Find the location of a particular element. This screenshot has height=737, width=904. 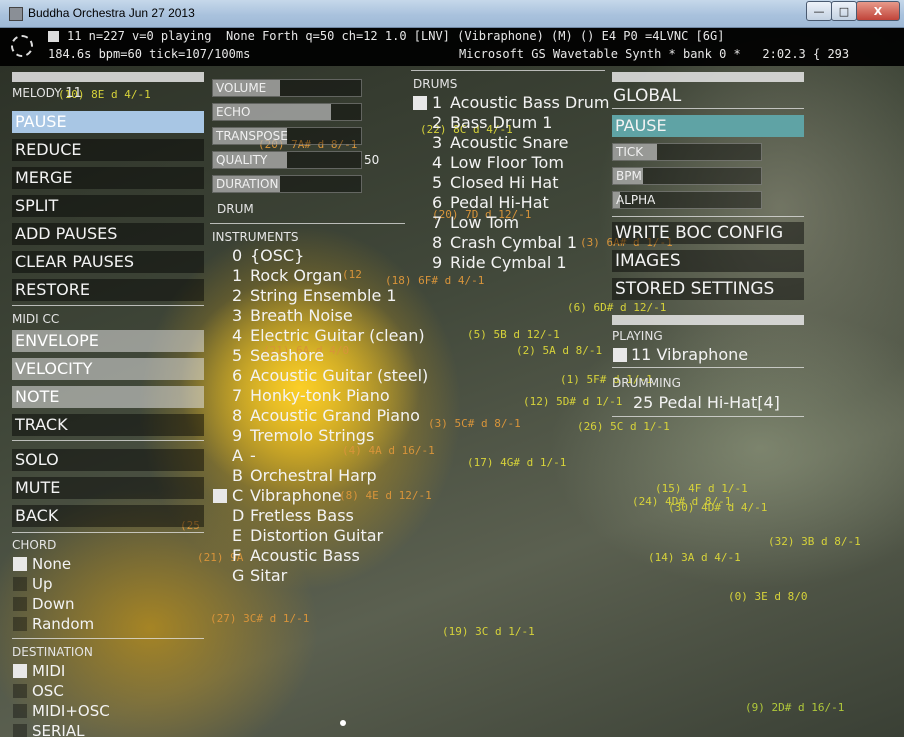

drum-selected-checkbox is located at coordinates (420, 103).